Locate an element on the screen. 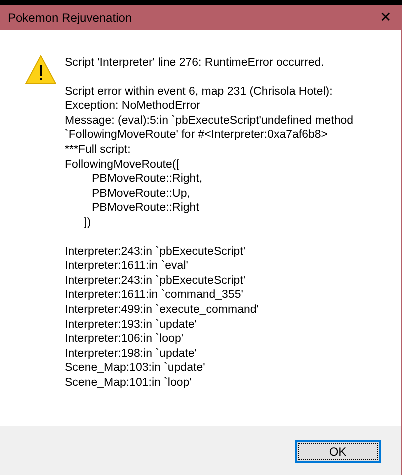 This screenshot has height=475, width=402. message-line: Scene_Map:101:in `loop' is located at coordinates (128, 383).